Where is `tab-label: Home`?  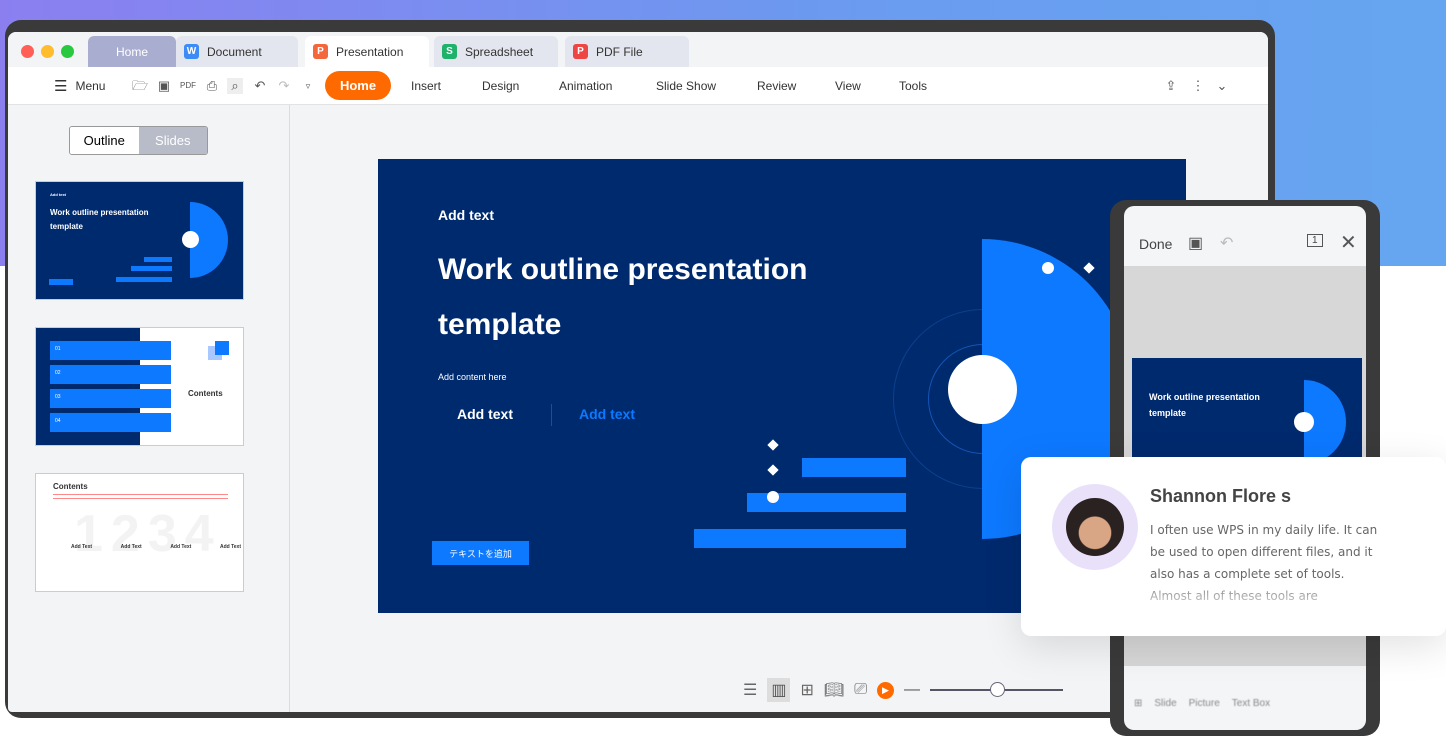
tab-label: Home is located at coordinates (131, 51).